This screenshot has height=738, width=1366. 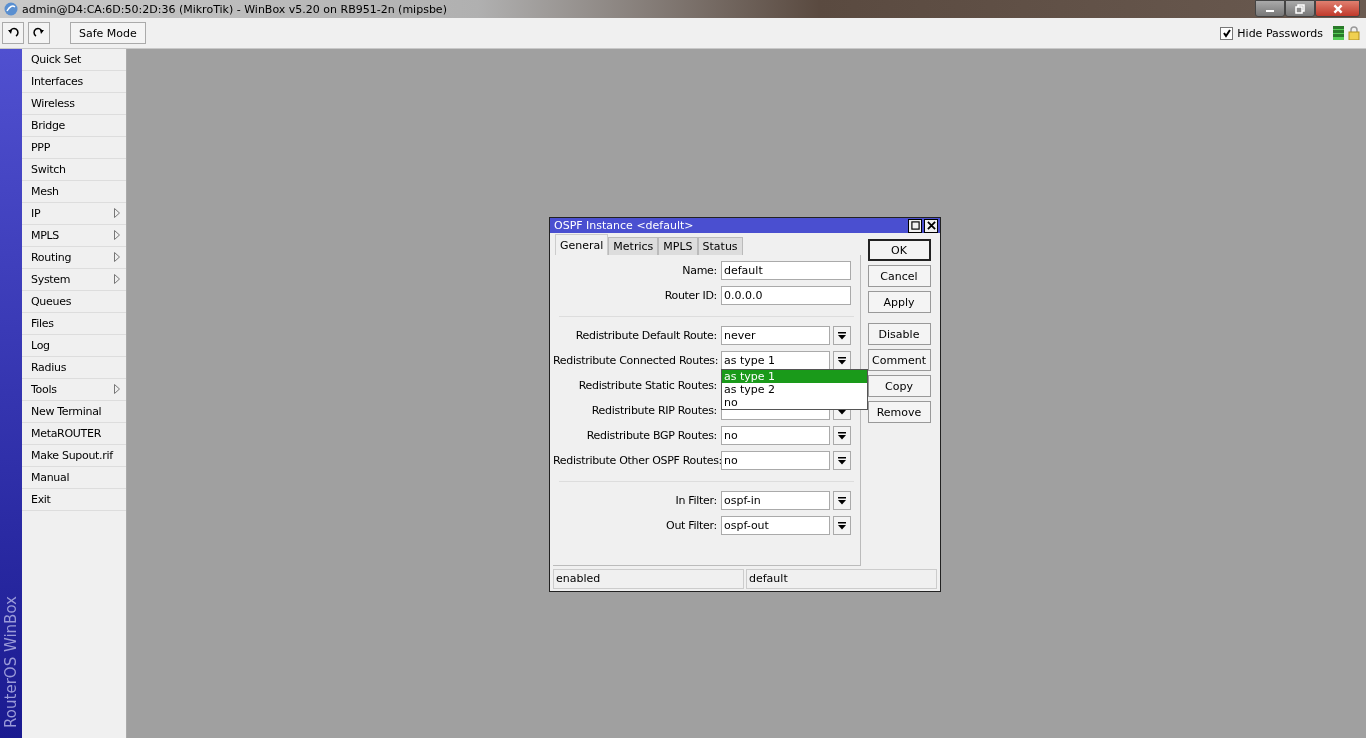 I want to click on menu-item: System, so click(x=74, y=280).